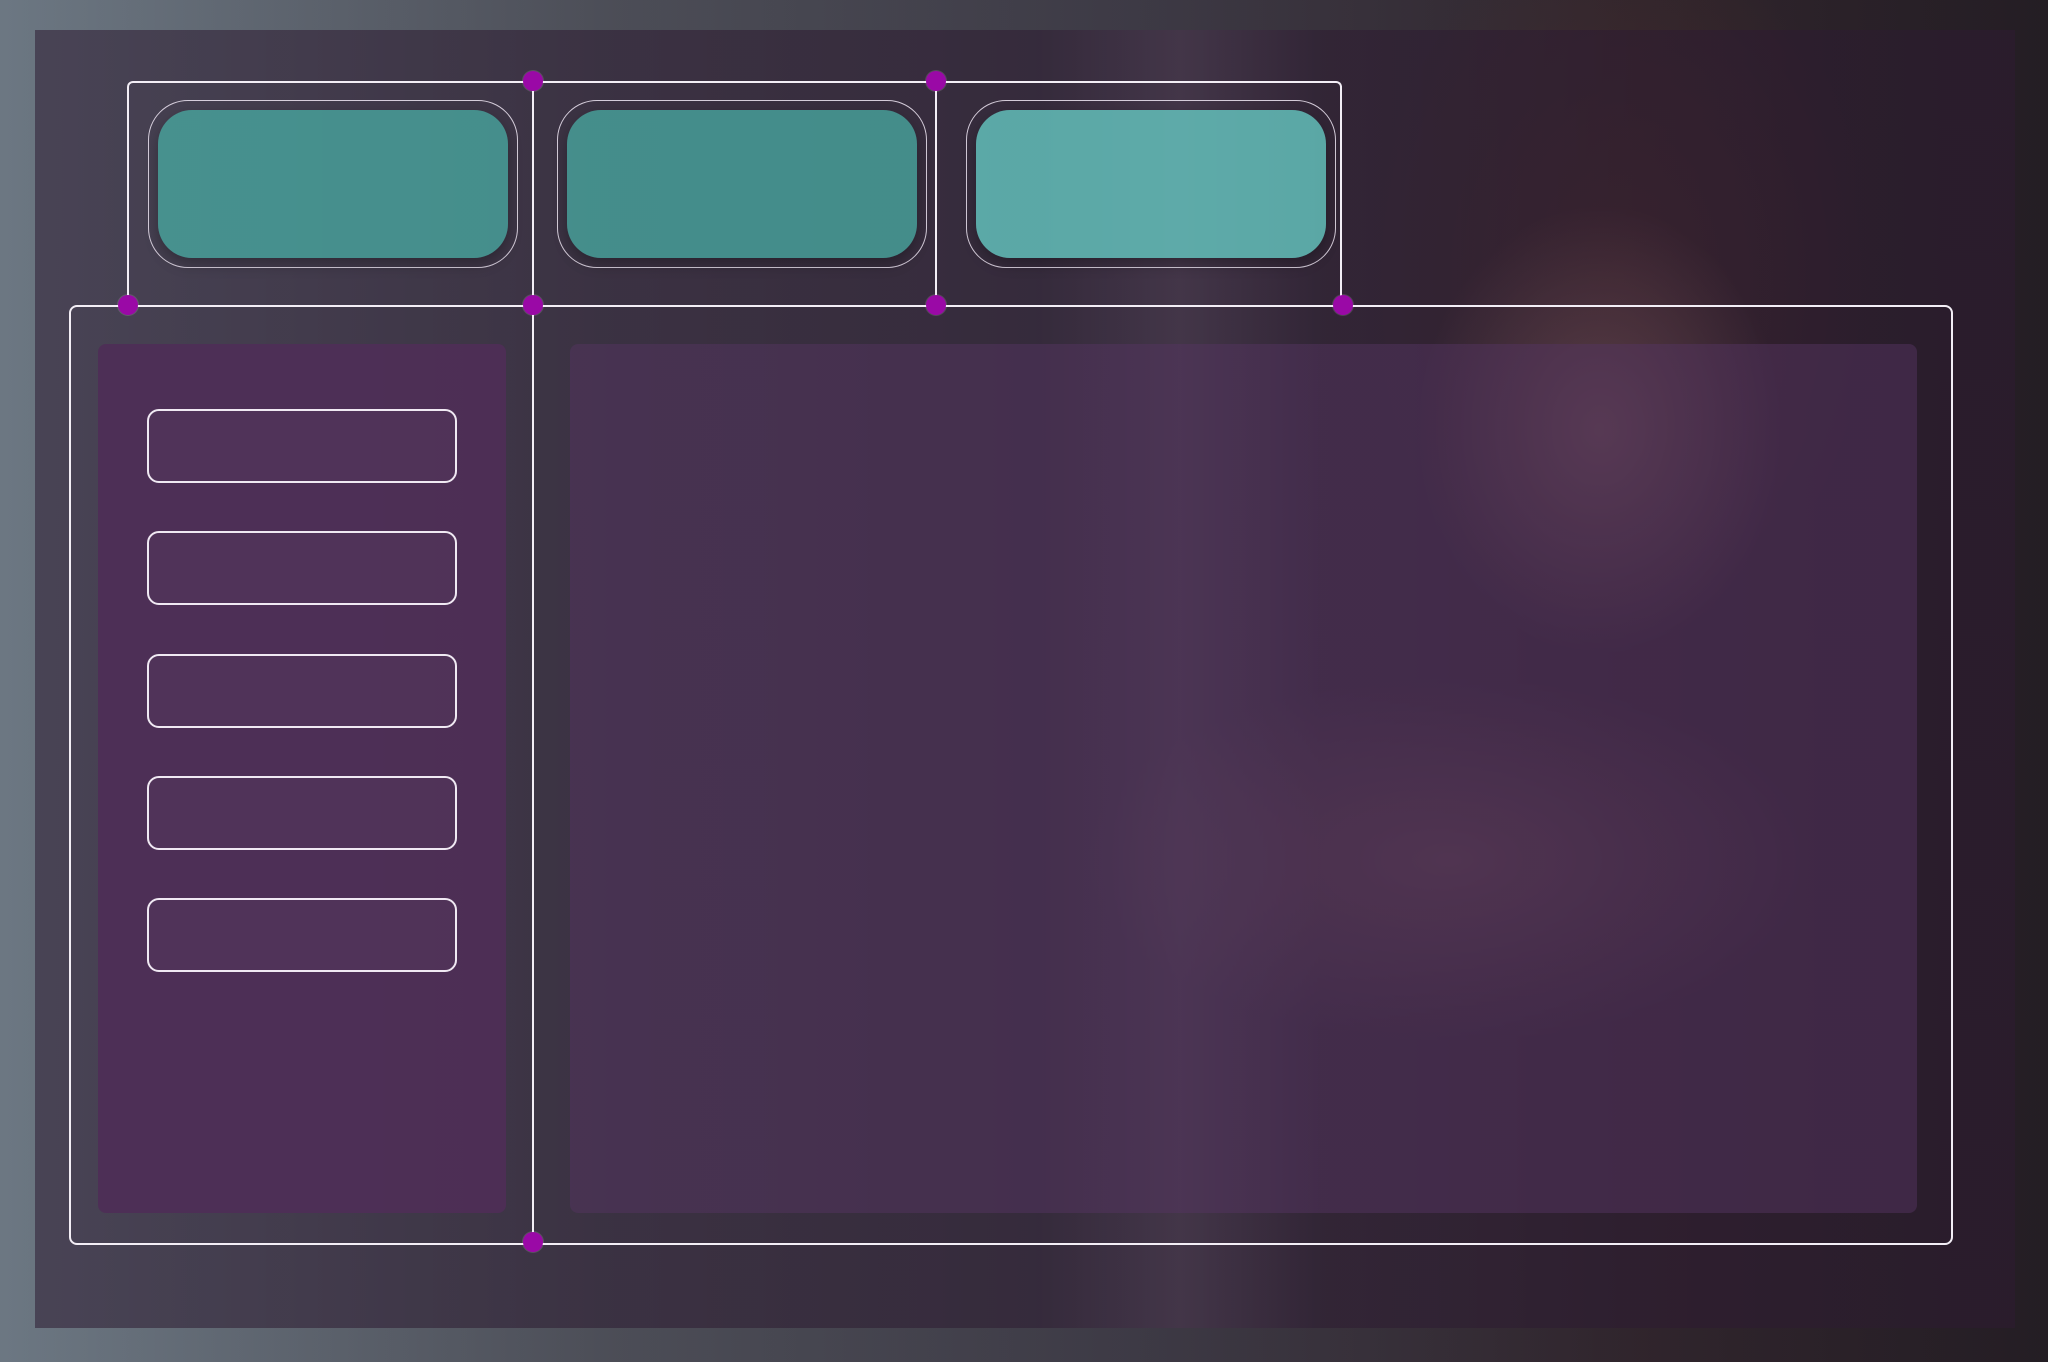 The height and width of the screenshot is (1362, 2048). I want to click on tab-3-fill, so click(1151, 184).